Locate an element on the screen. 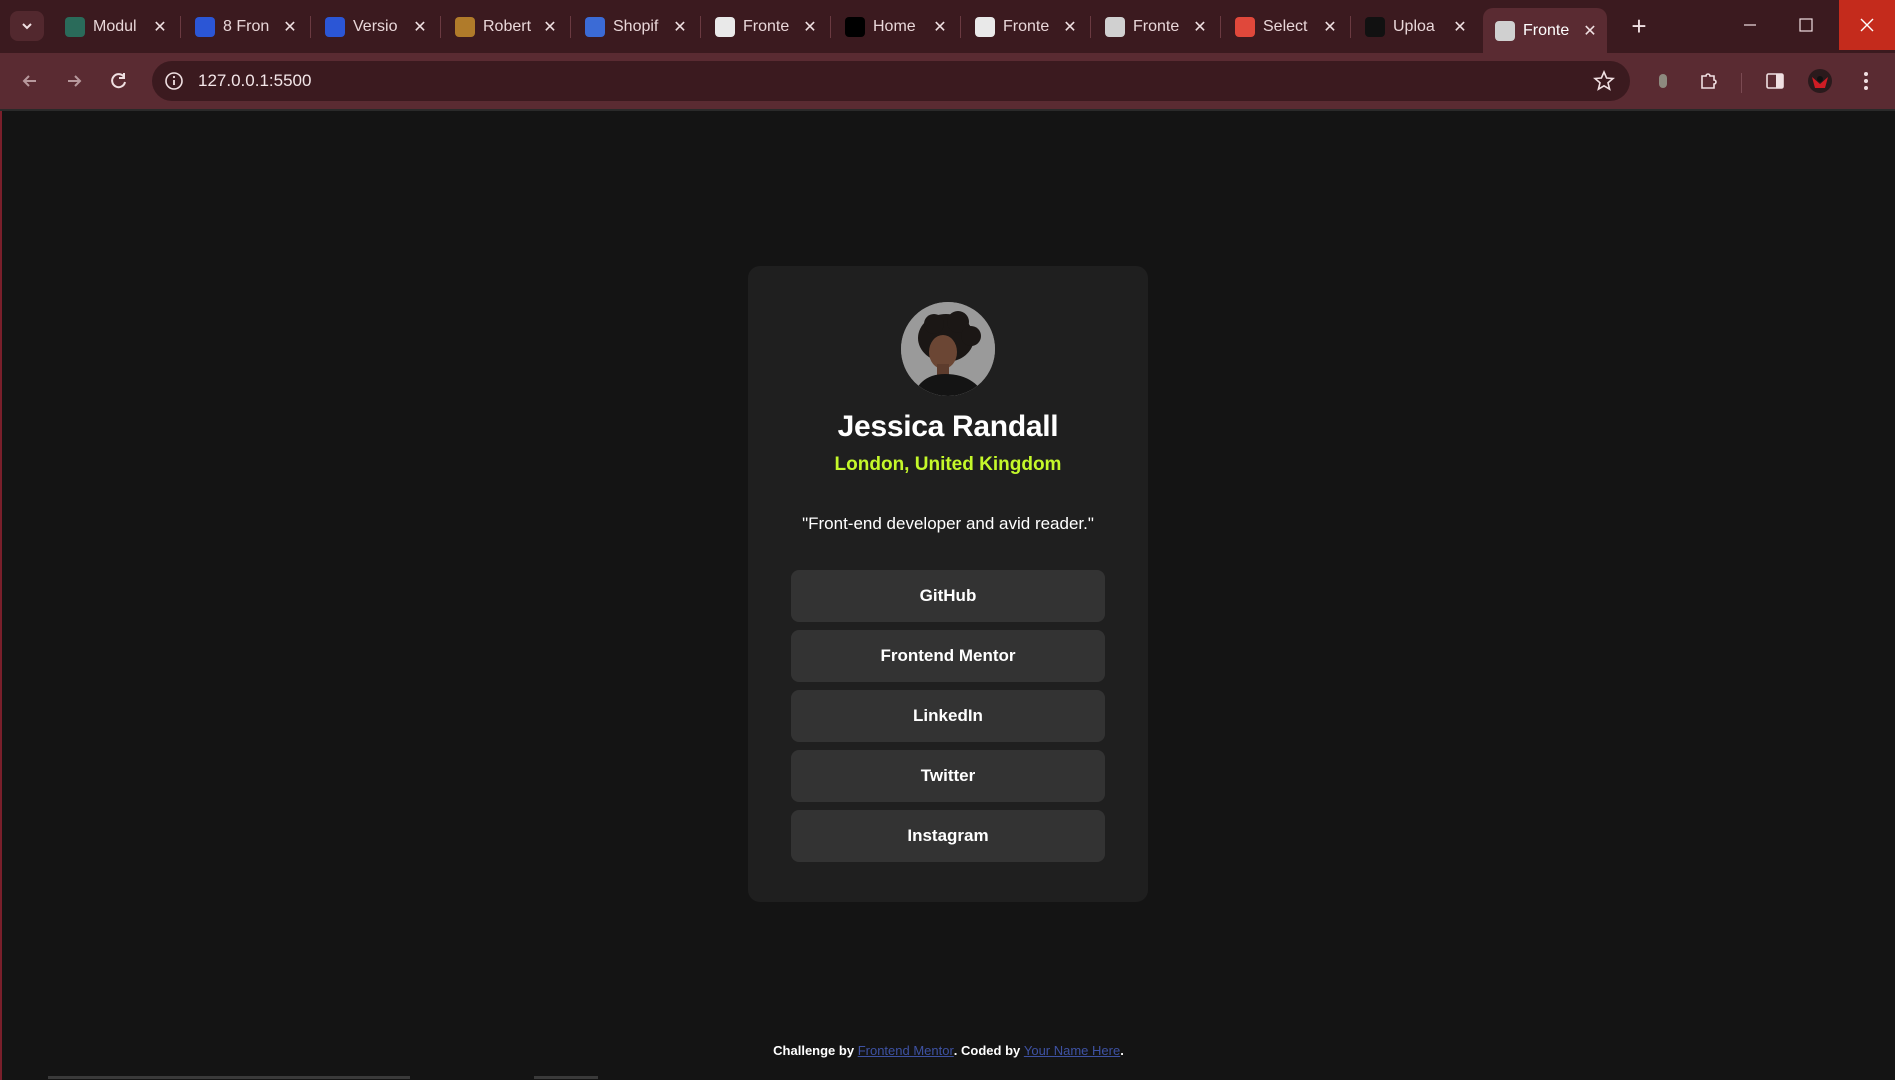 The image size is (1895, 1080). extensions-puzzle-icon is located at coordinates (1709, 81).